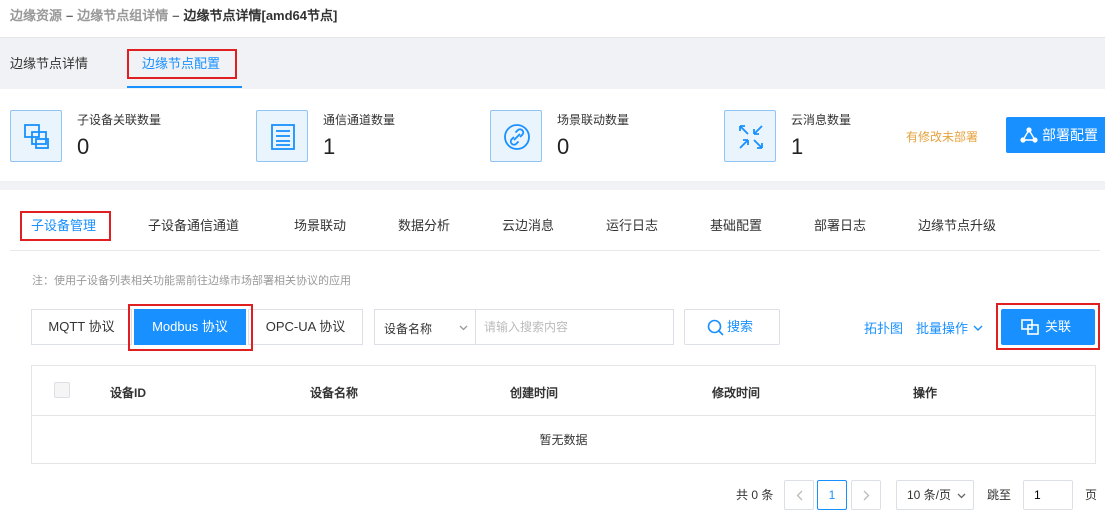 The image size is (1105, 512). I want to click on page-size-select: 10 条/页, so click(935, 495).